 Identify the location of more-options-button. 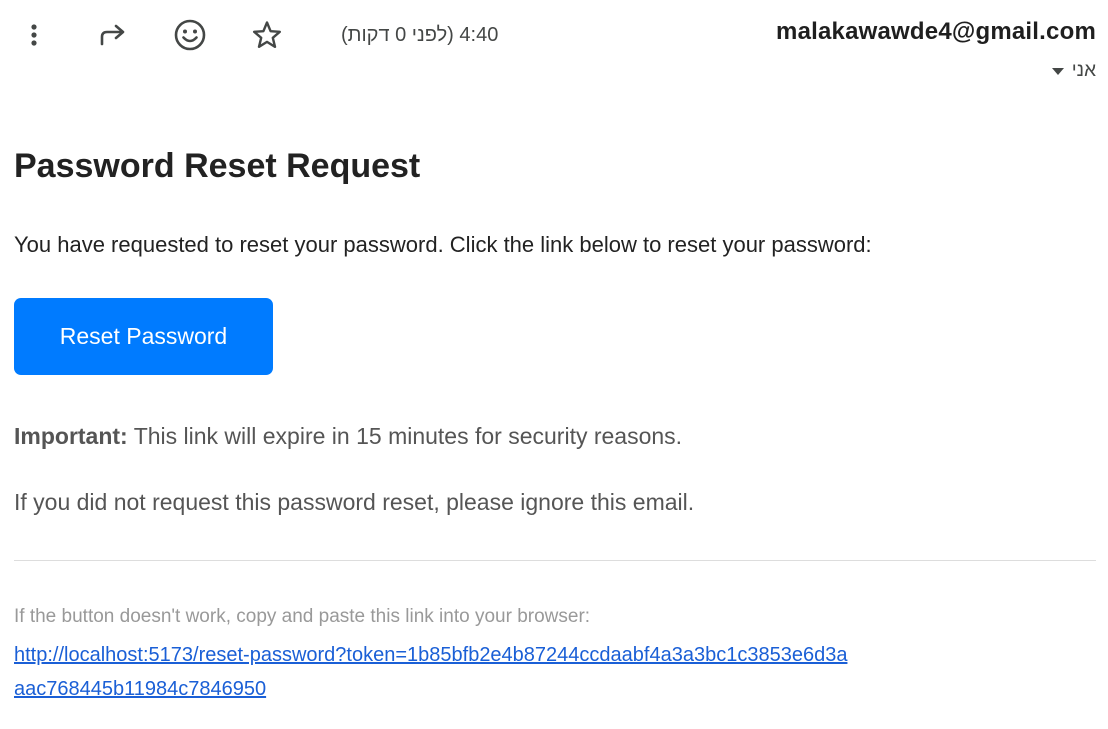
(34, 35).